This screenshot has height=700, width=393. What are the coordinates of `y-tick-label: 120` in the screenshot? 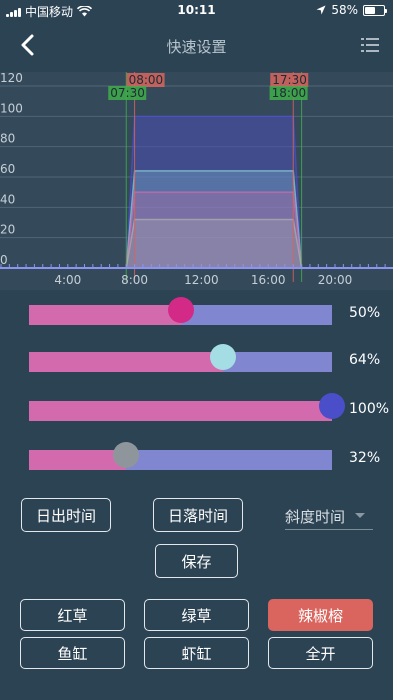 It's located at (11, 78).